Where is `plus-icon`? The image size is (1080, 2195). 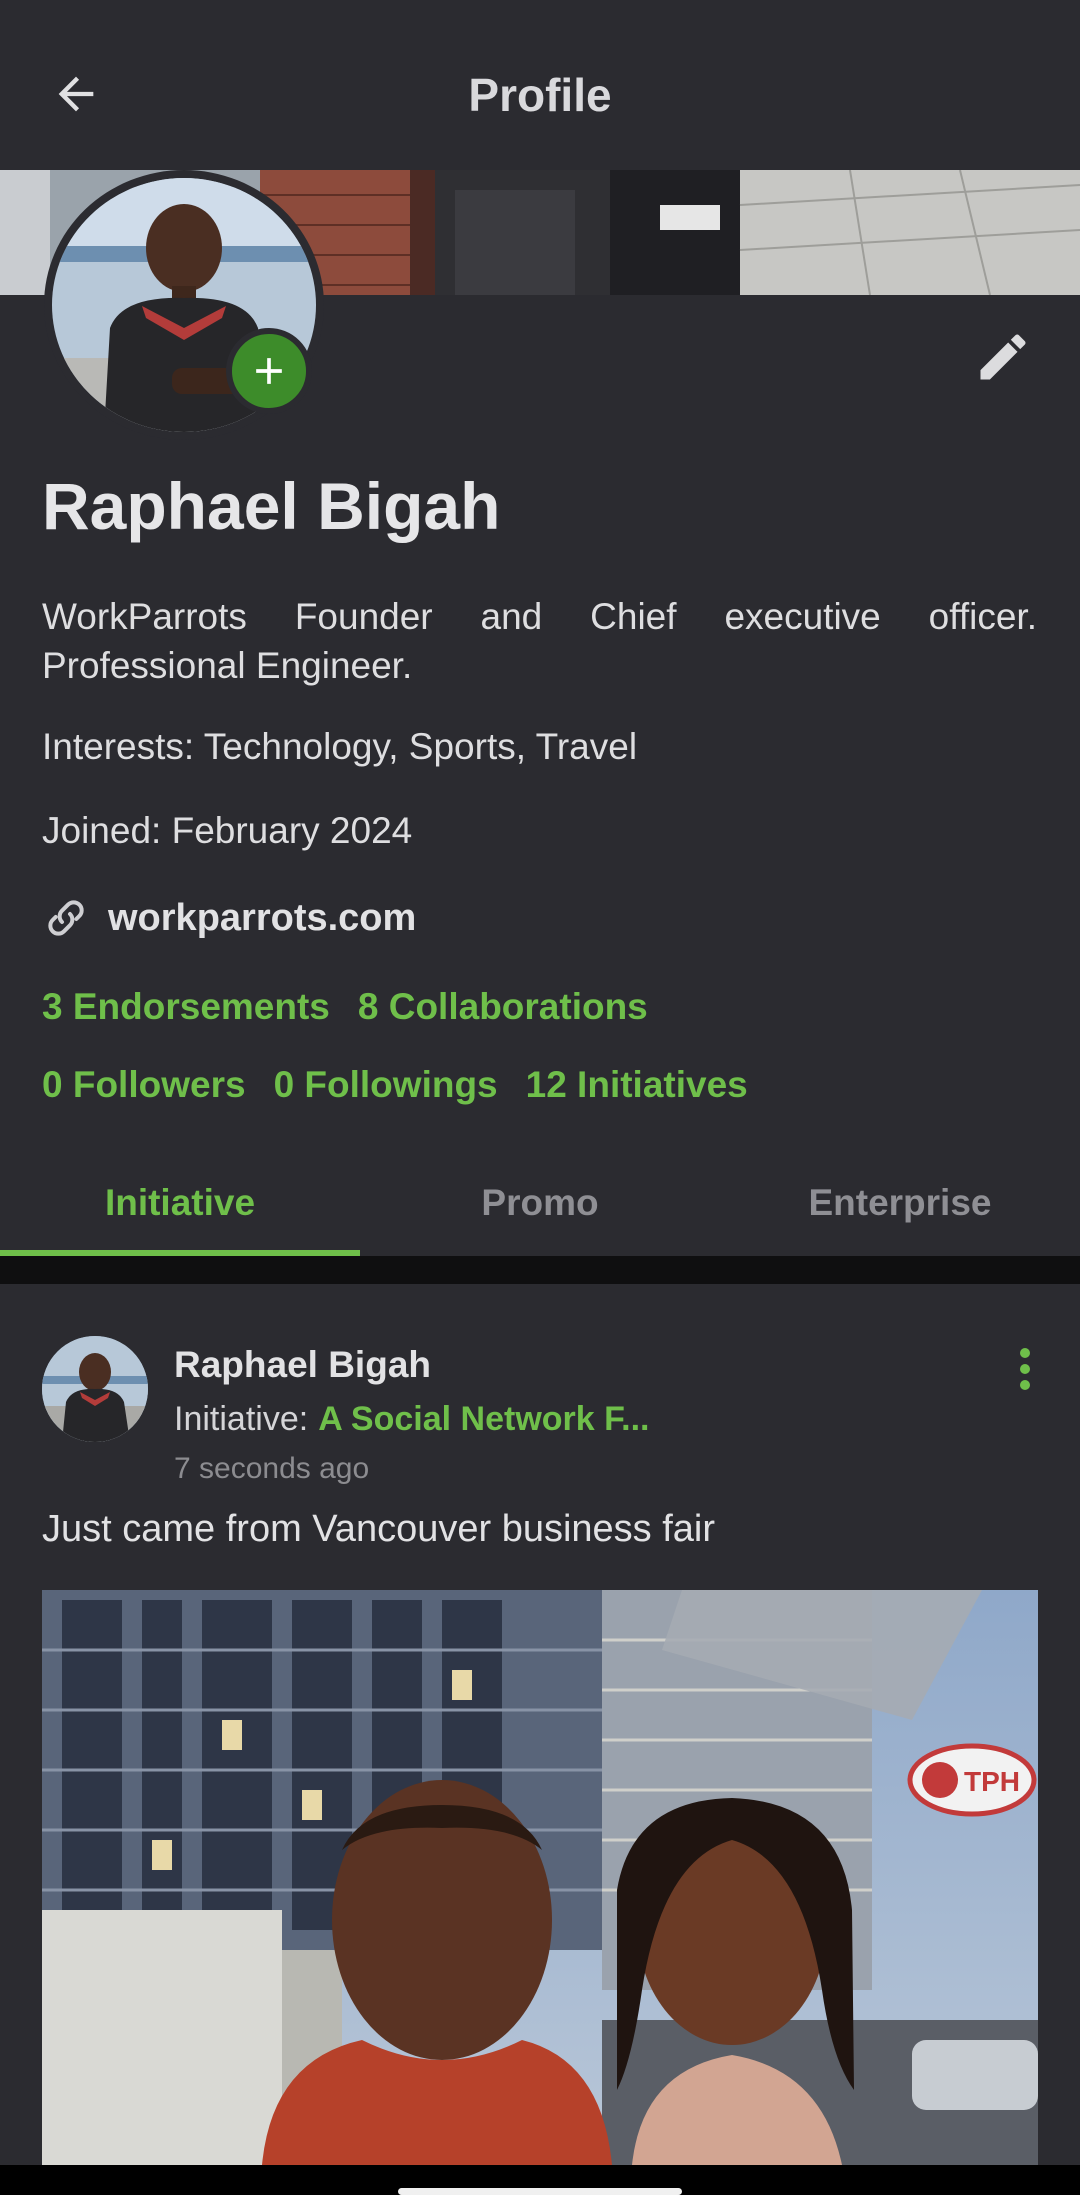
plus-icon is located at coordinates (269, 371).